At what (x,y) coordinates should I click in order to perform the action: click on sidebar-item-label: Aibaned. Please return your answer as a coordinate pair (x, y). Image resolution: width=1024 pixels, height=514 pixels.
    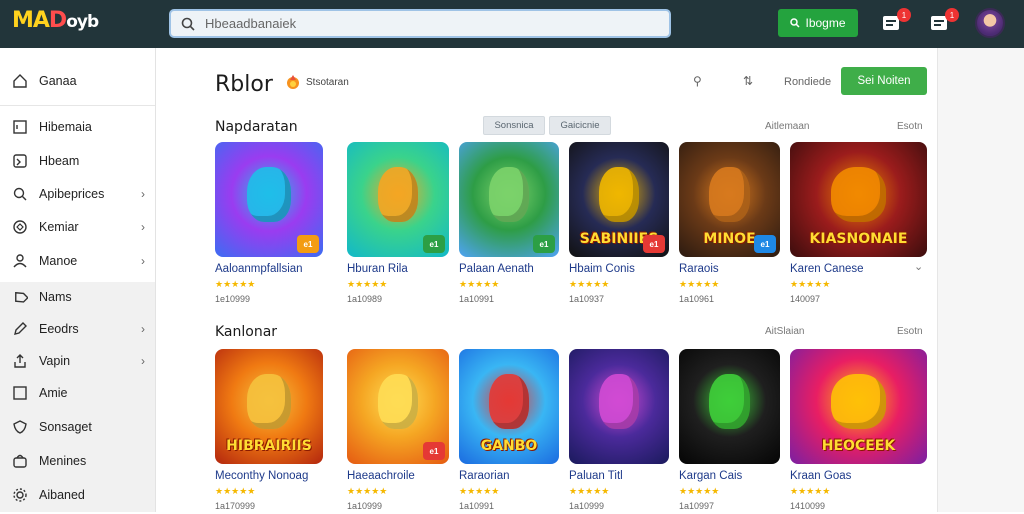
    Looking at the image, I should click on (62, 495).